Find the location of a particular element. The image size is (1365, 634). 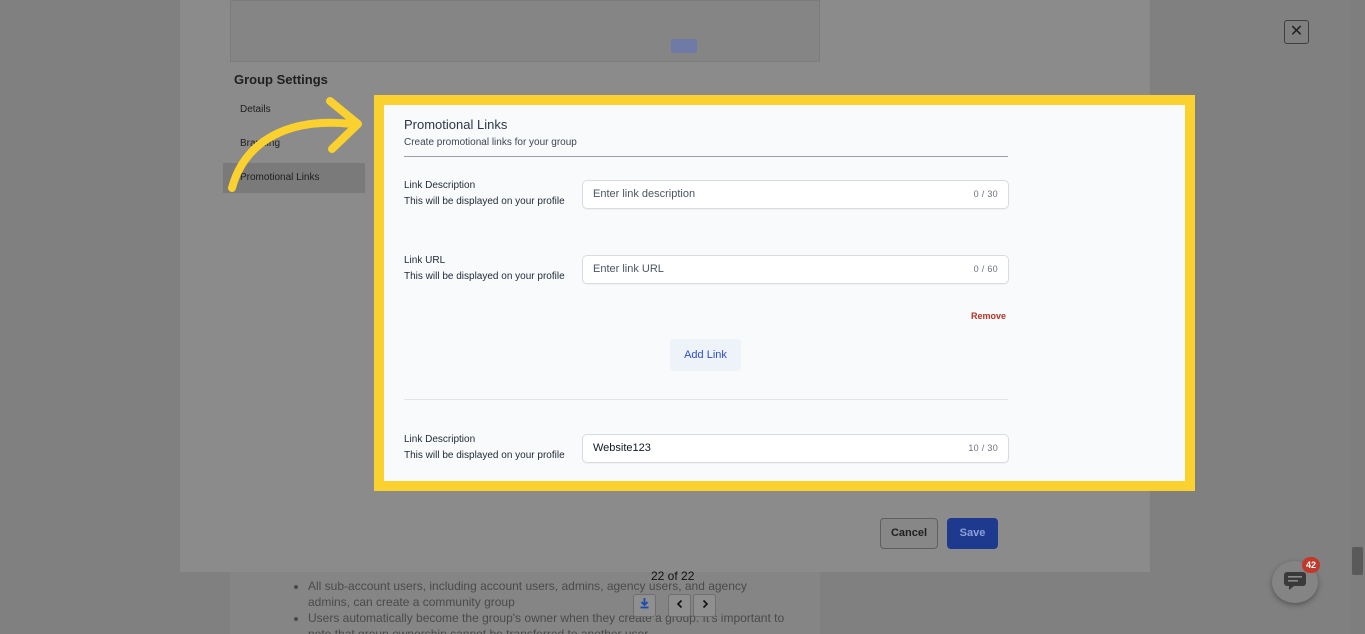

group-settings-title: Group Settings is located at coordinates (281, 79).